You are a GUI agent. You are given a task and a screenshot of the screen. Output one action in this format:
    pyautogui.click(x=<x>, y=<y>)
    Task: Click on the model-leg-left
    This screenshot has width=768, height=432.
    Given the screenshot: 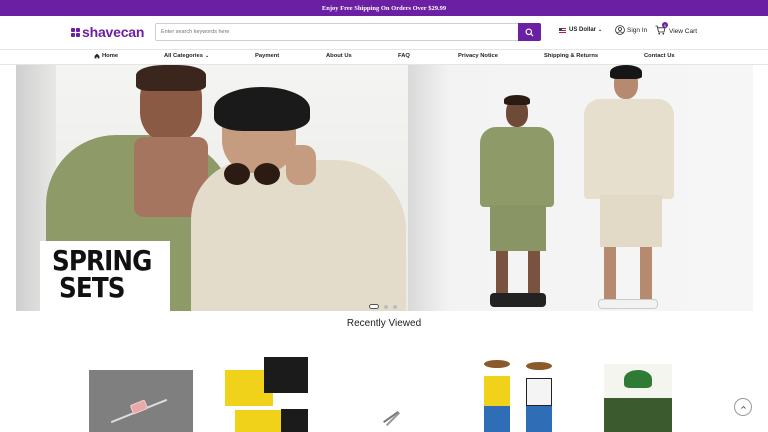 What is the action you would take?
    pyautogui.click(x=502, y=275)
    